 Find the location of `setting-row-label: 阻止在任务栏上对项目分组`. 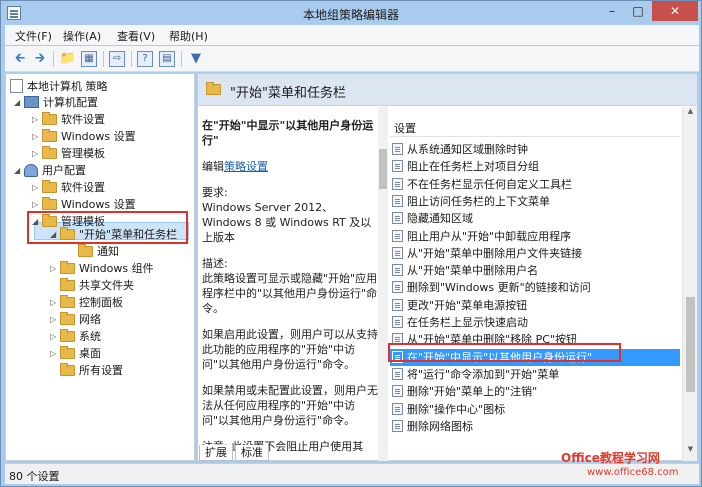

setting-row-label: 阻止在任务栏上对项目分组 is located at coordinates (473, 167).